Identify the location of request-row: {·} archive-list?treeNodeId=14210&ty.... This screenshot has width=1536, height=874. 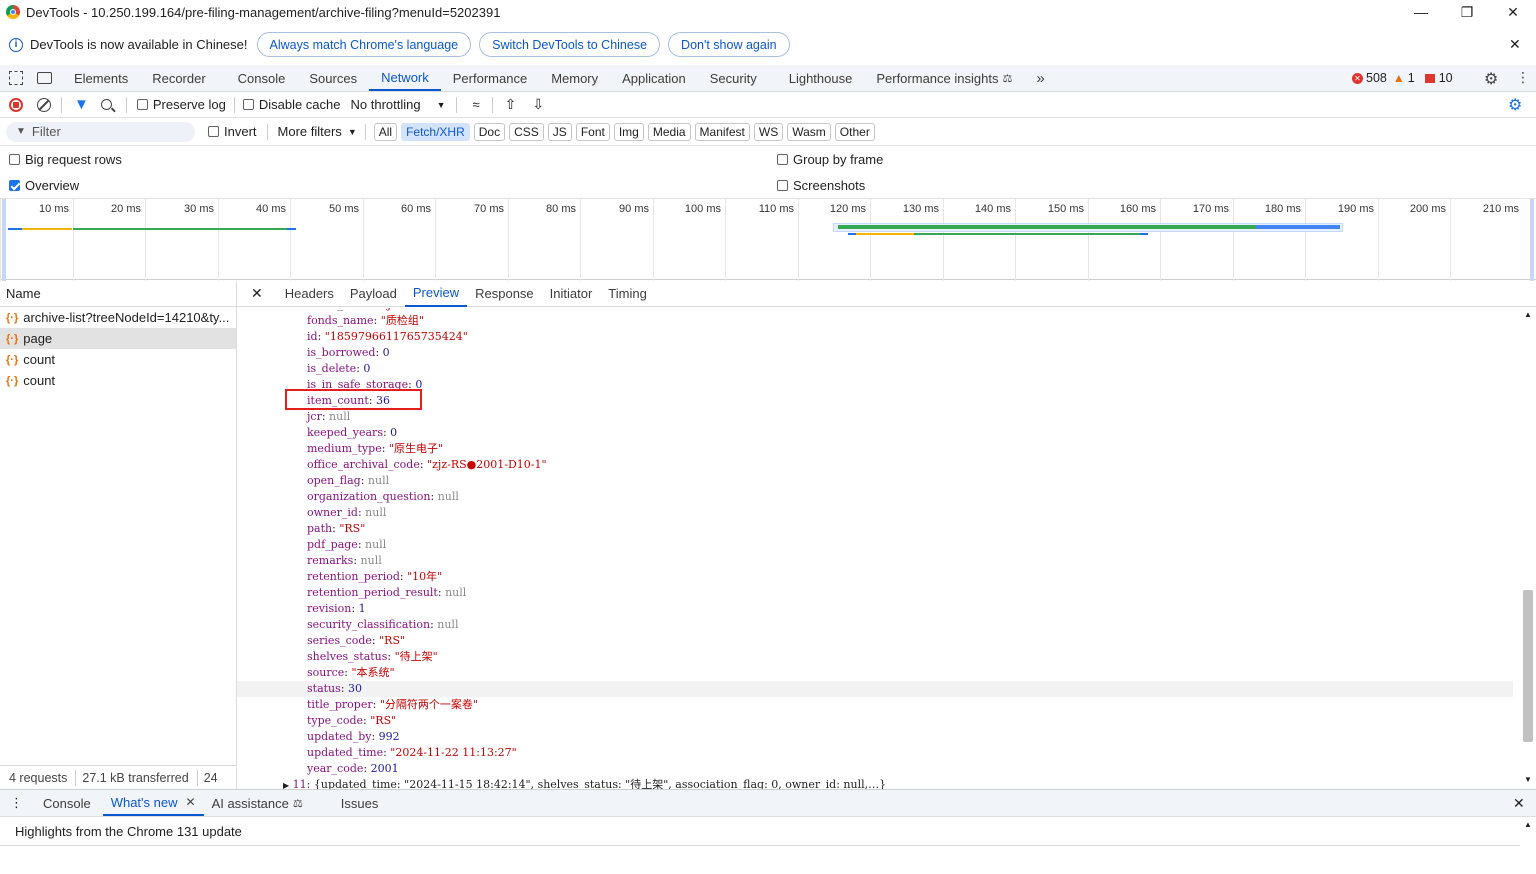
(118, 317).